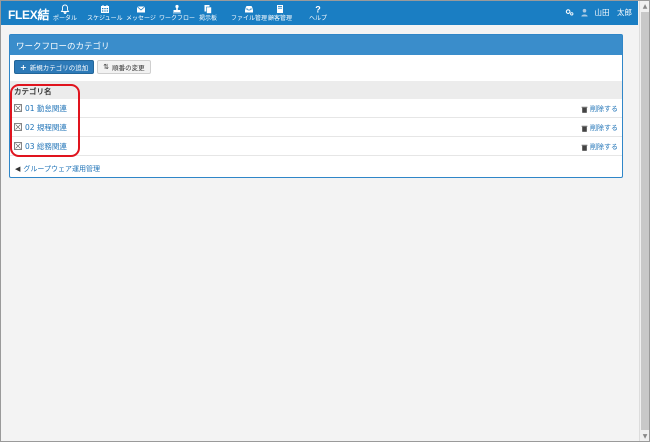 The height and width of the screenshot is (442, 650). Describe the element at coordinates (584, 12) in the screenshot. I see `user-icon` at that location.